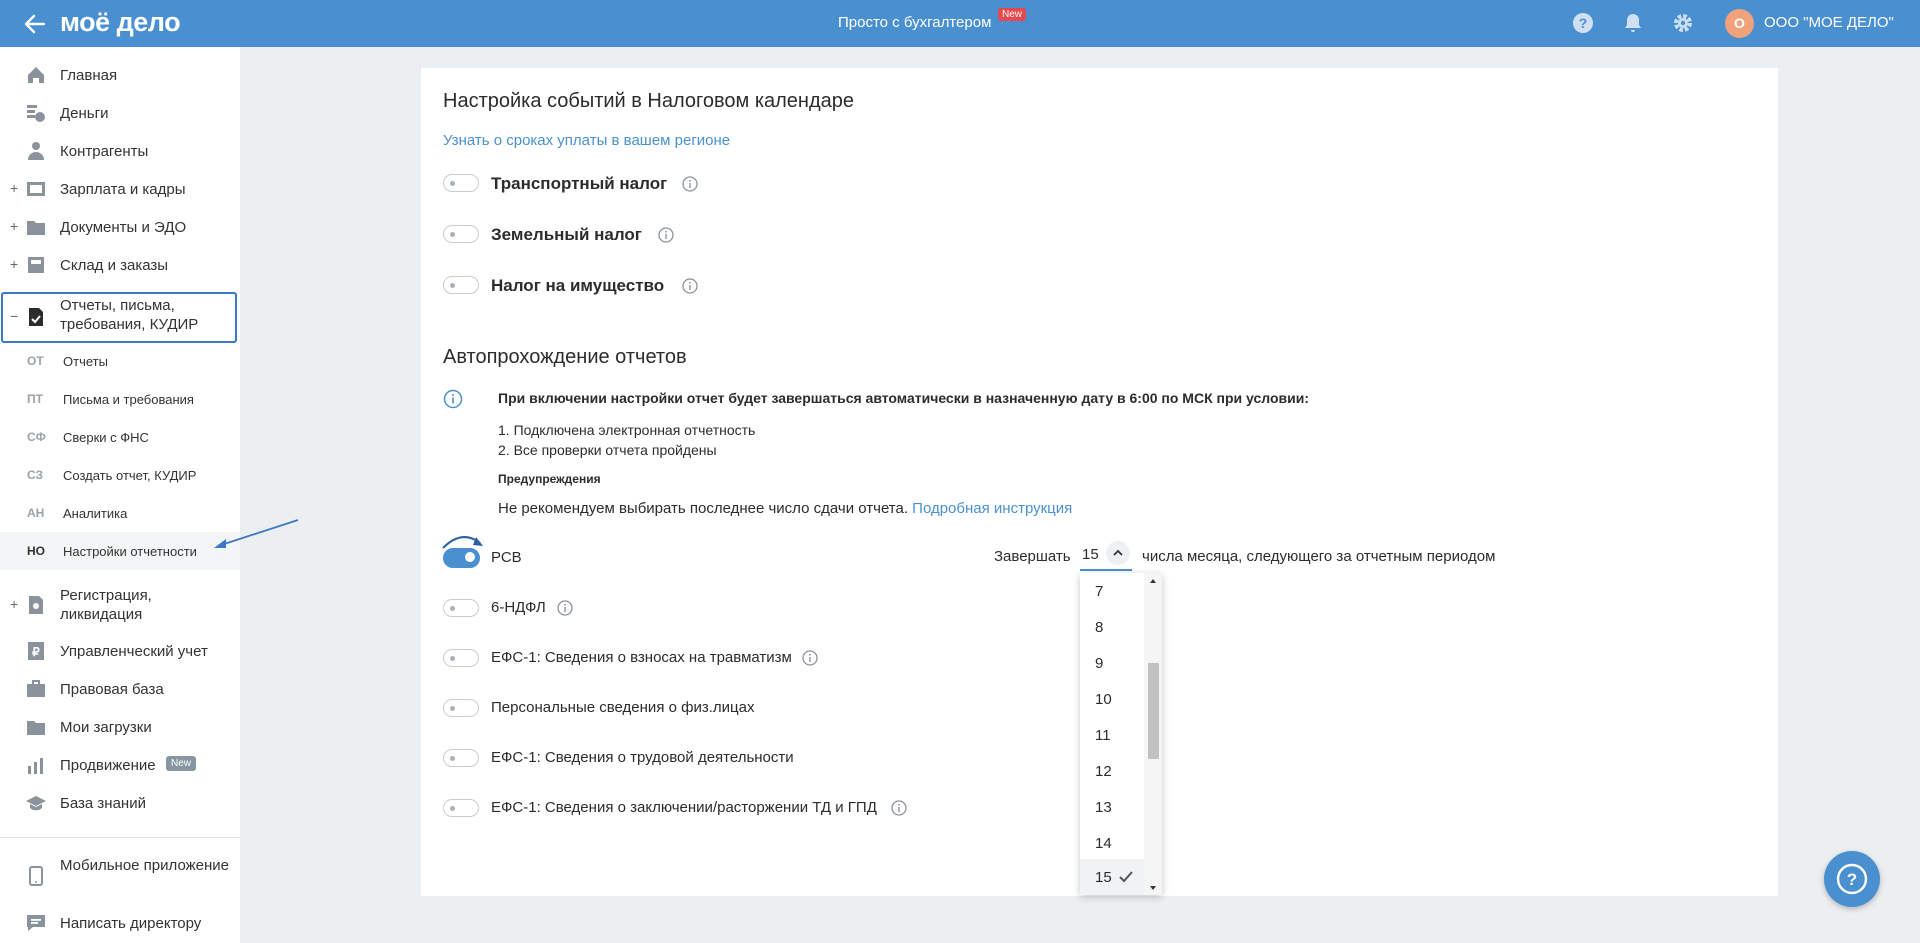 Image resolution: width=1920 pixels, height=943 pixels. What do you see at coordinates (1112, 699) in the screenshot?
I see `dropdown-option: 10` at bounding box center [1112, 699].